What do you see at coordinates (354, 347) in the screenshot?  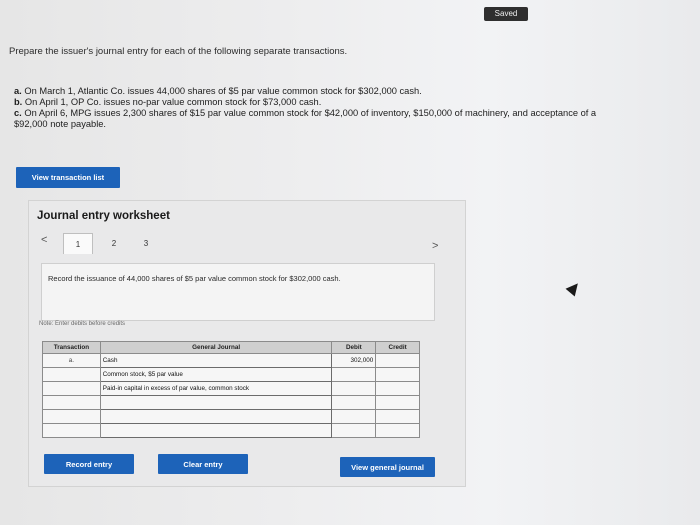 I see `col-header-debit: Debit` at bounding box center [354, 347].